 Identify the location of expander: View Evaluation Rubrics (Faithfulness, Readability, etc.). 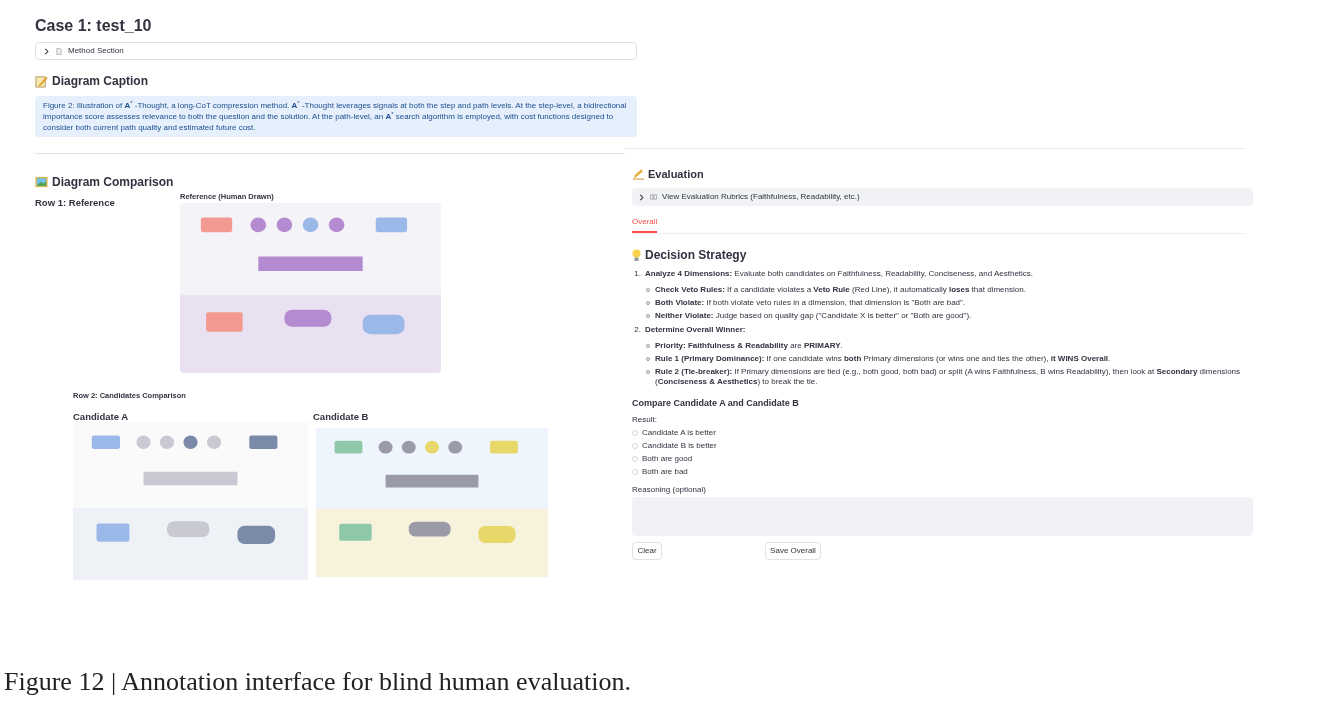
(942, 197).